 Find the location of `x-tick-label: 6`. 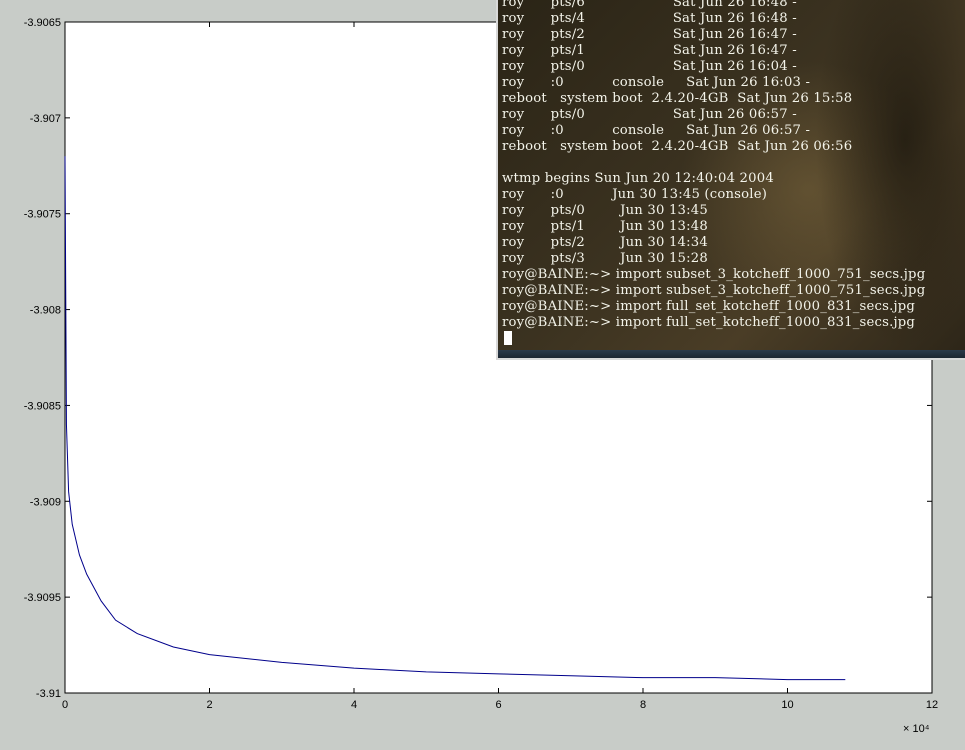

x-tick-label: 6 is located at coordinates (498, 705).